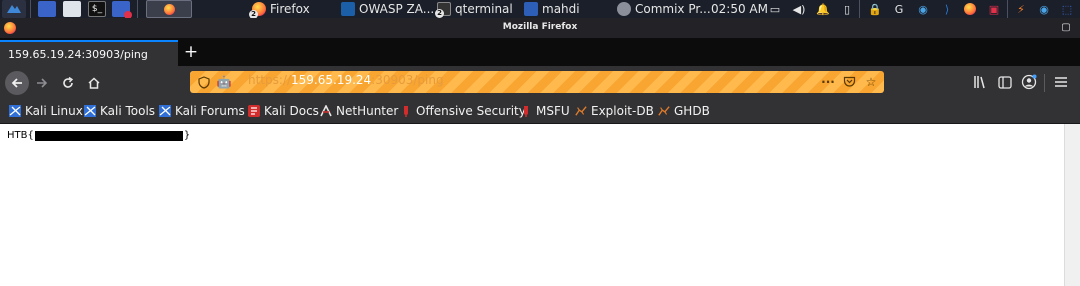  Describe the element at coordinates (545, 111) in the screenshot. I see `bookmark-msfu: MSFU` at that location.